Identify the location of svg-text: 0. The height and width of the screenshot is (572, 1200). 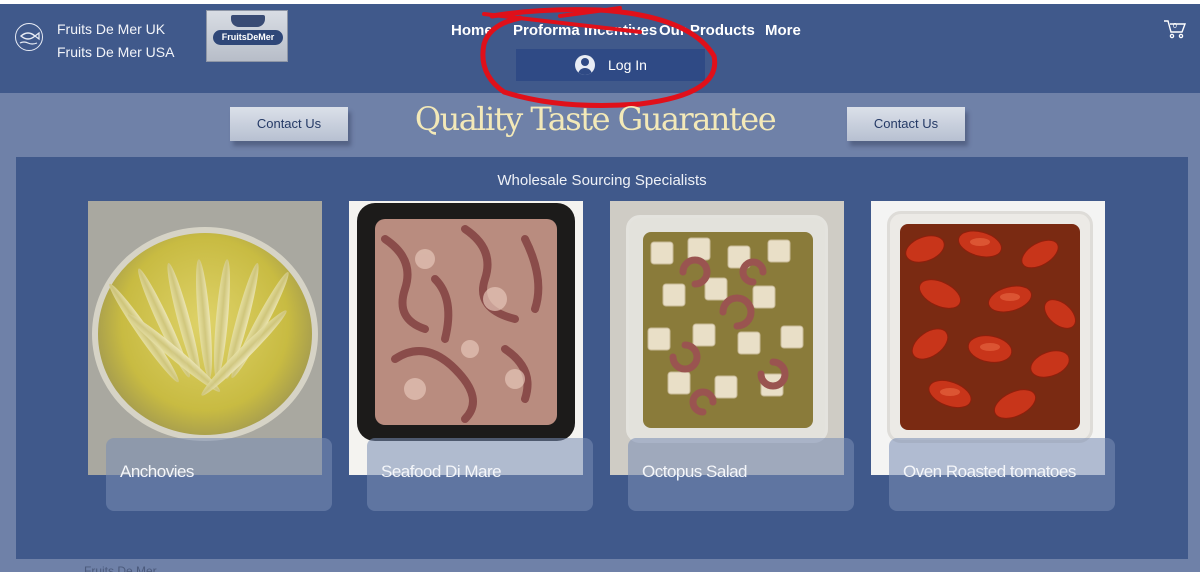
(1175, 26).